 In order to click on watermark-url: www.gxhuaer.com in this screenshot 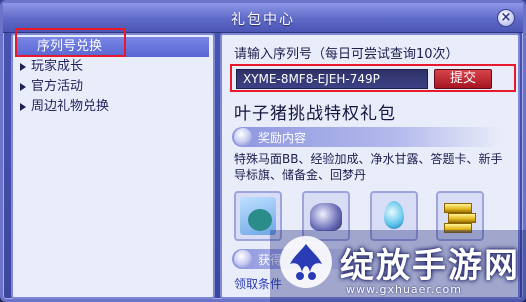, I will do `click(404, 289)`.